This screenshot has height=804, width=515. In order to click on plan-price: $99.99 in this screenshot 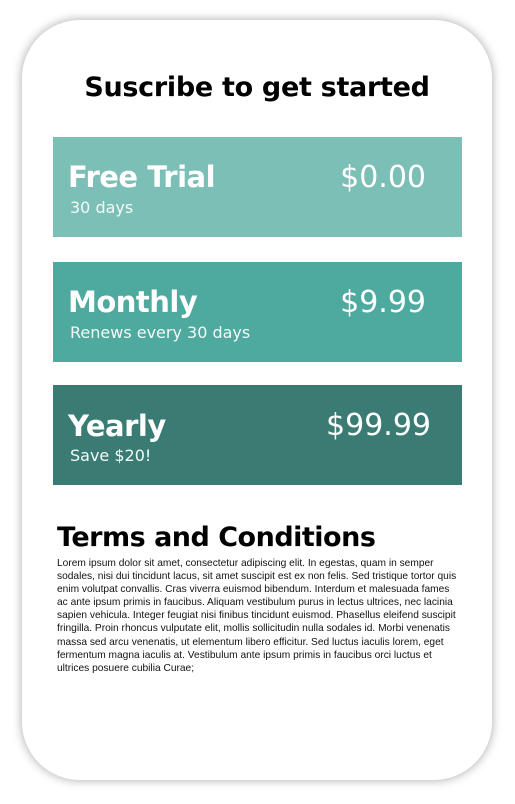, I will do `click(378, 425)`.